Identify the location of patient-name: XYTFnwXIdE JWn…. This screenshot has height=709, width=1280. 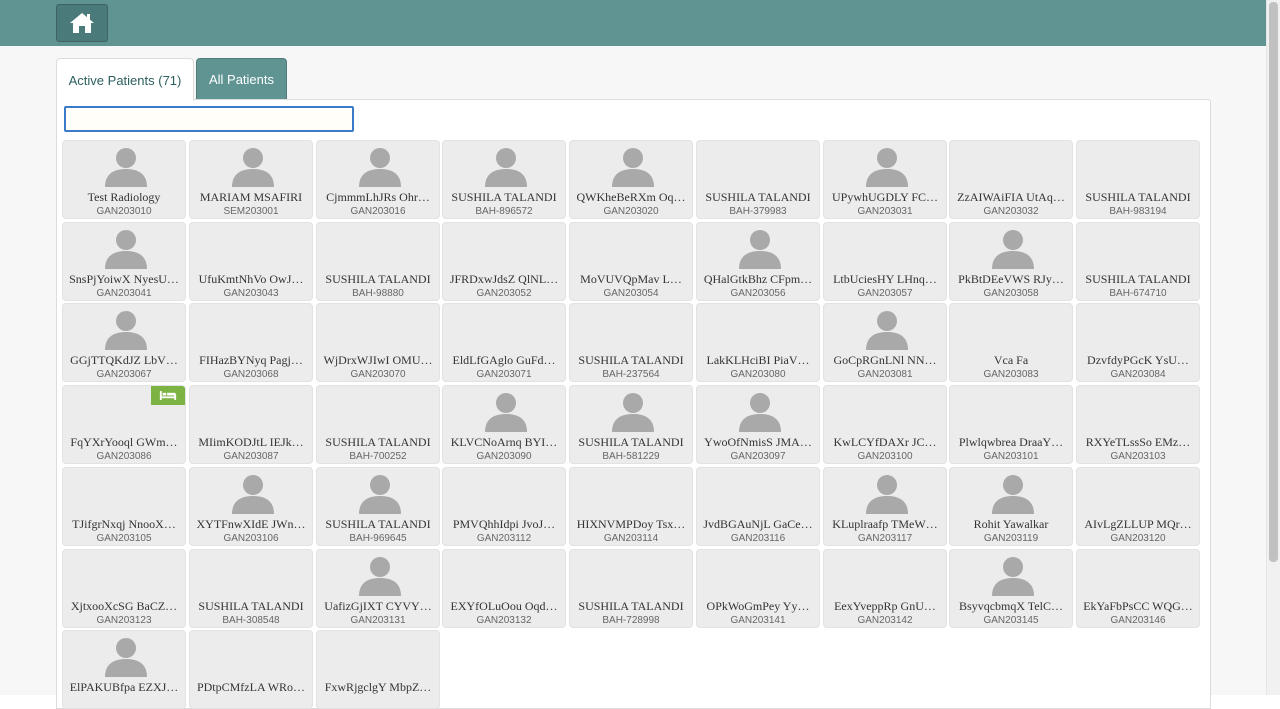
(251, 524).